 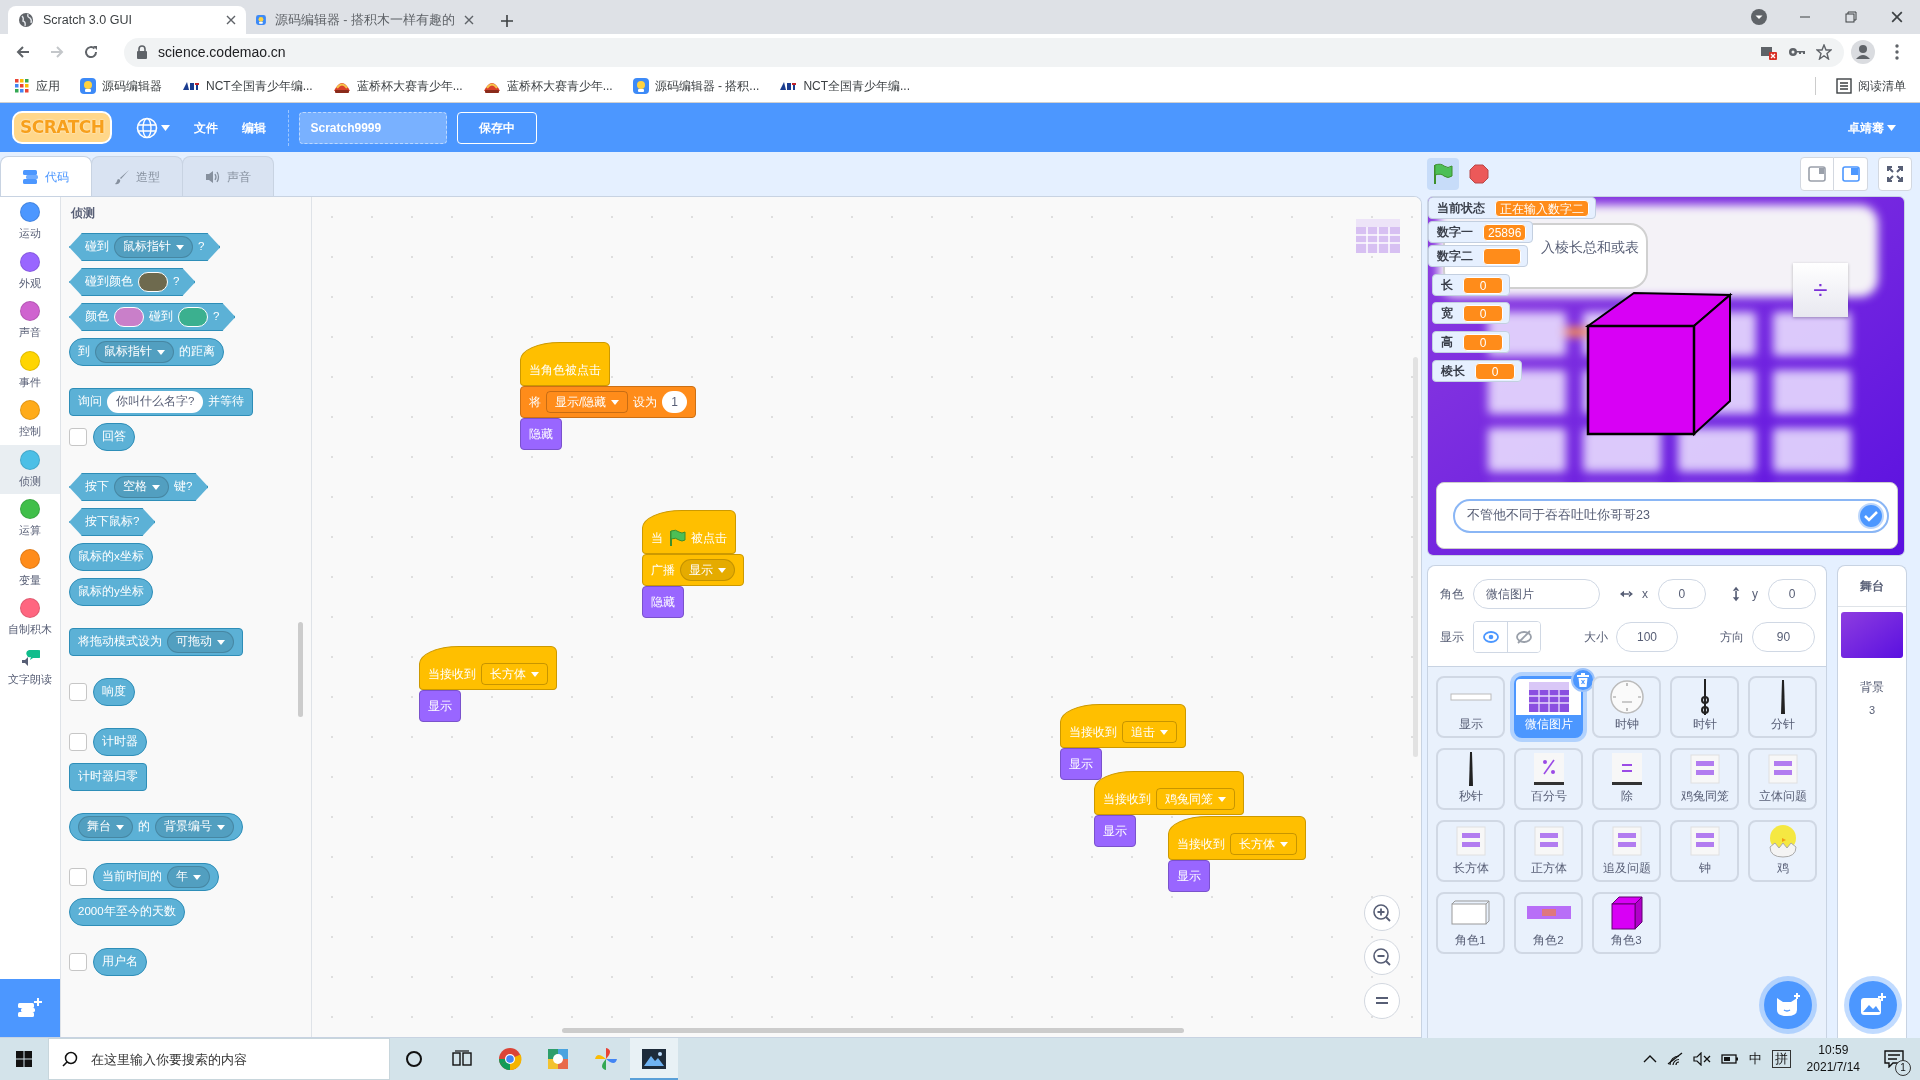 I want to click on code-block: 按下 空格 键?, so click(x=139, y=487).